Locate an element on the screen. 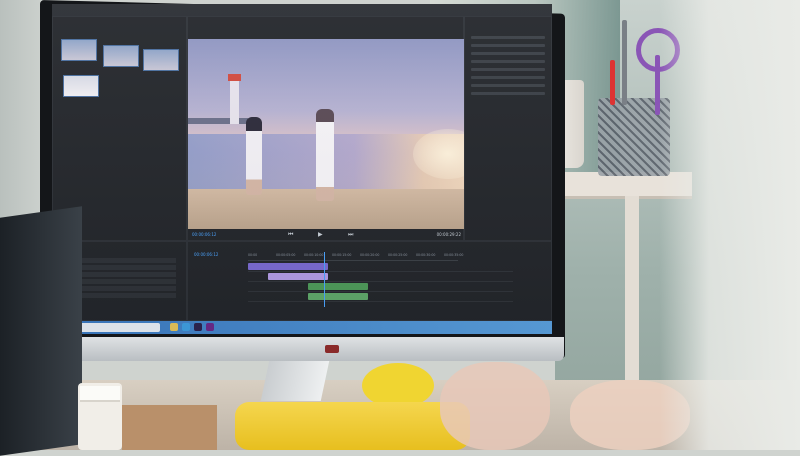 This screenshot has height=456, width=800. laptop is located at coordinates (41, 331).